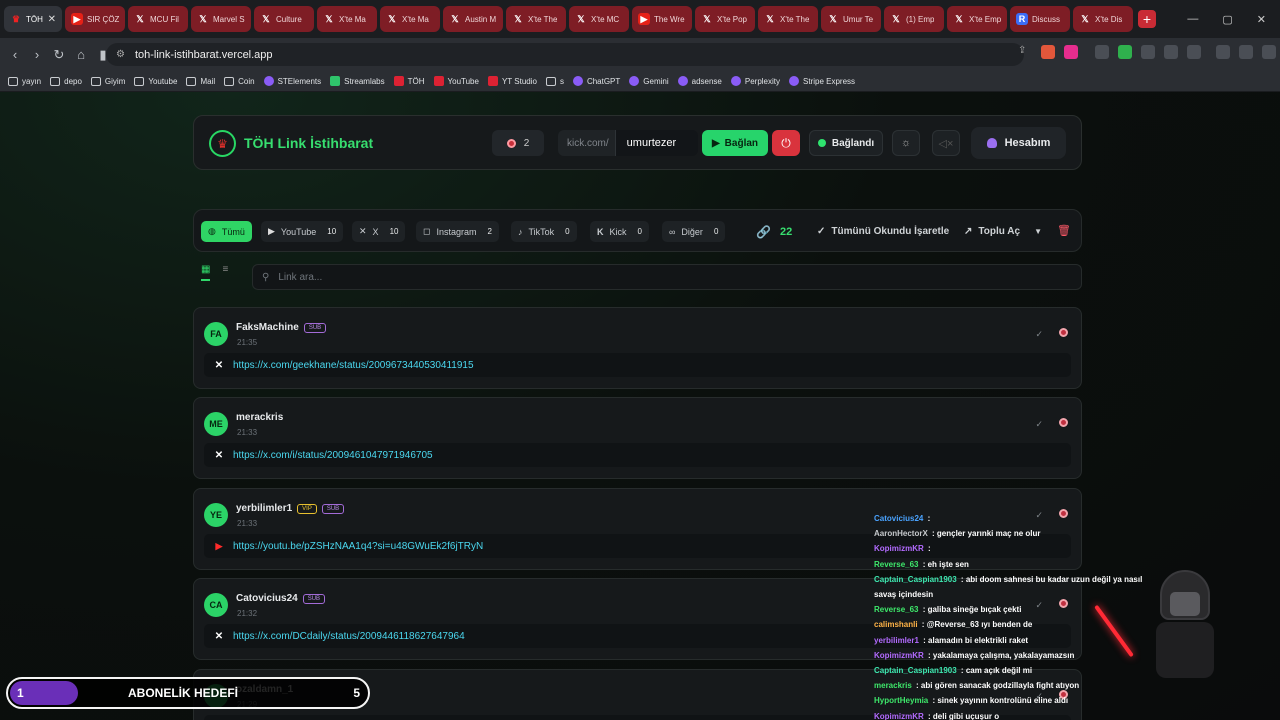  I want to click on back-icon: ‹, so click(15, 54).